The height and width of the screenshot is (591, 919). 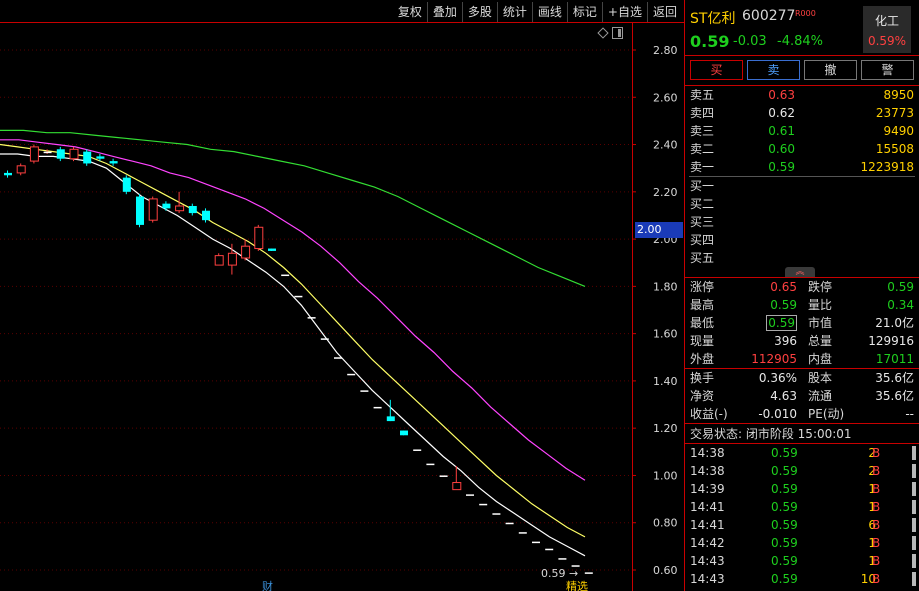 I want to click on buy-button: 买, so click(x=716, y=70).